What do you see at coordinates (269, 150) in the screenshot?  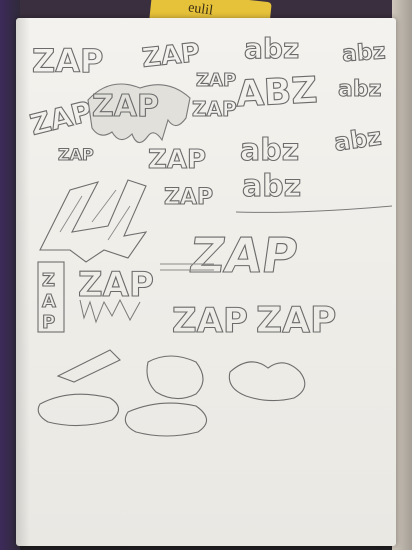 I see `sketch-abz-3: abz` at bounding box center [269, 150].